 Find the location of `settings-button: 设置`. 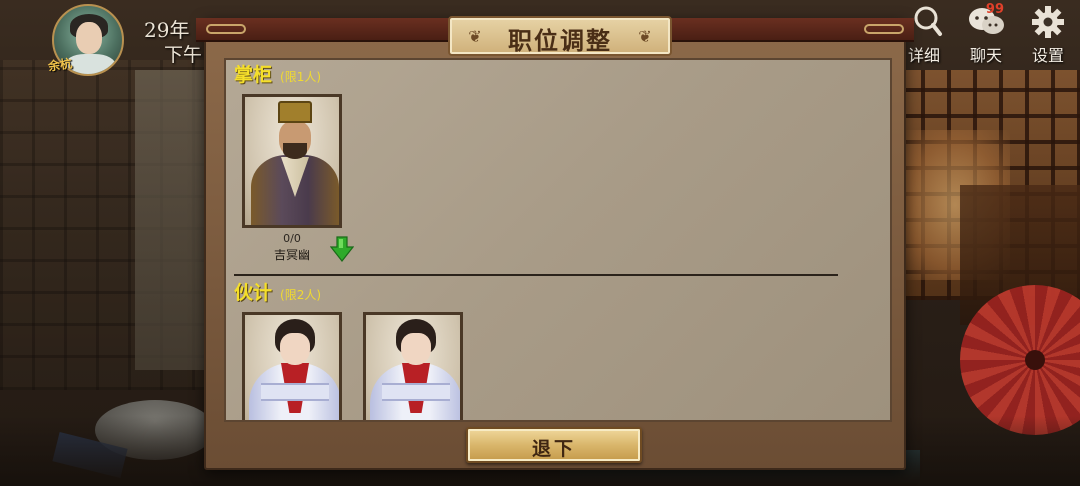

settings-button: 设置 is located at coordinates (1048, 34).